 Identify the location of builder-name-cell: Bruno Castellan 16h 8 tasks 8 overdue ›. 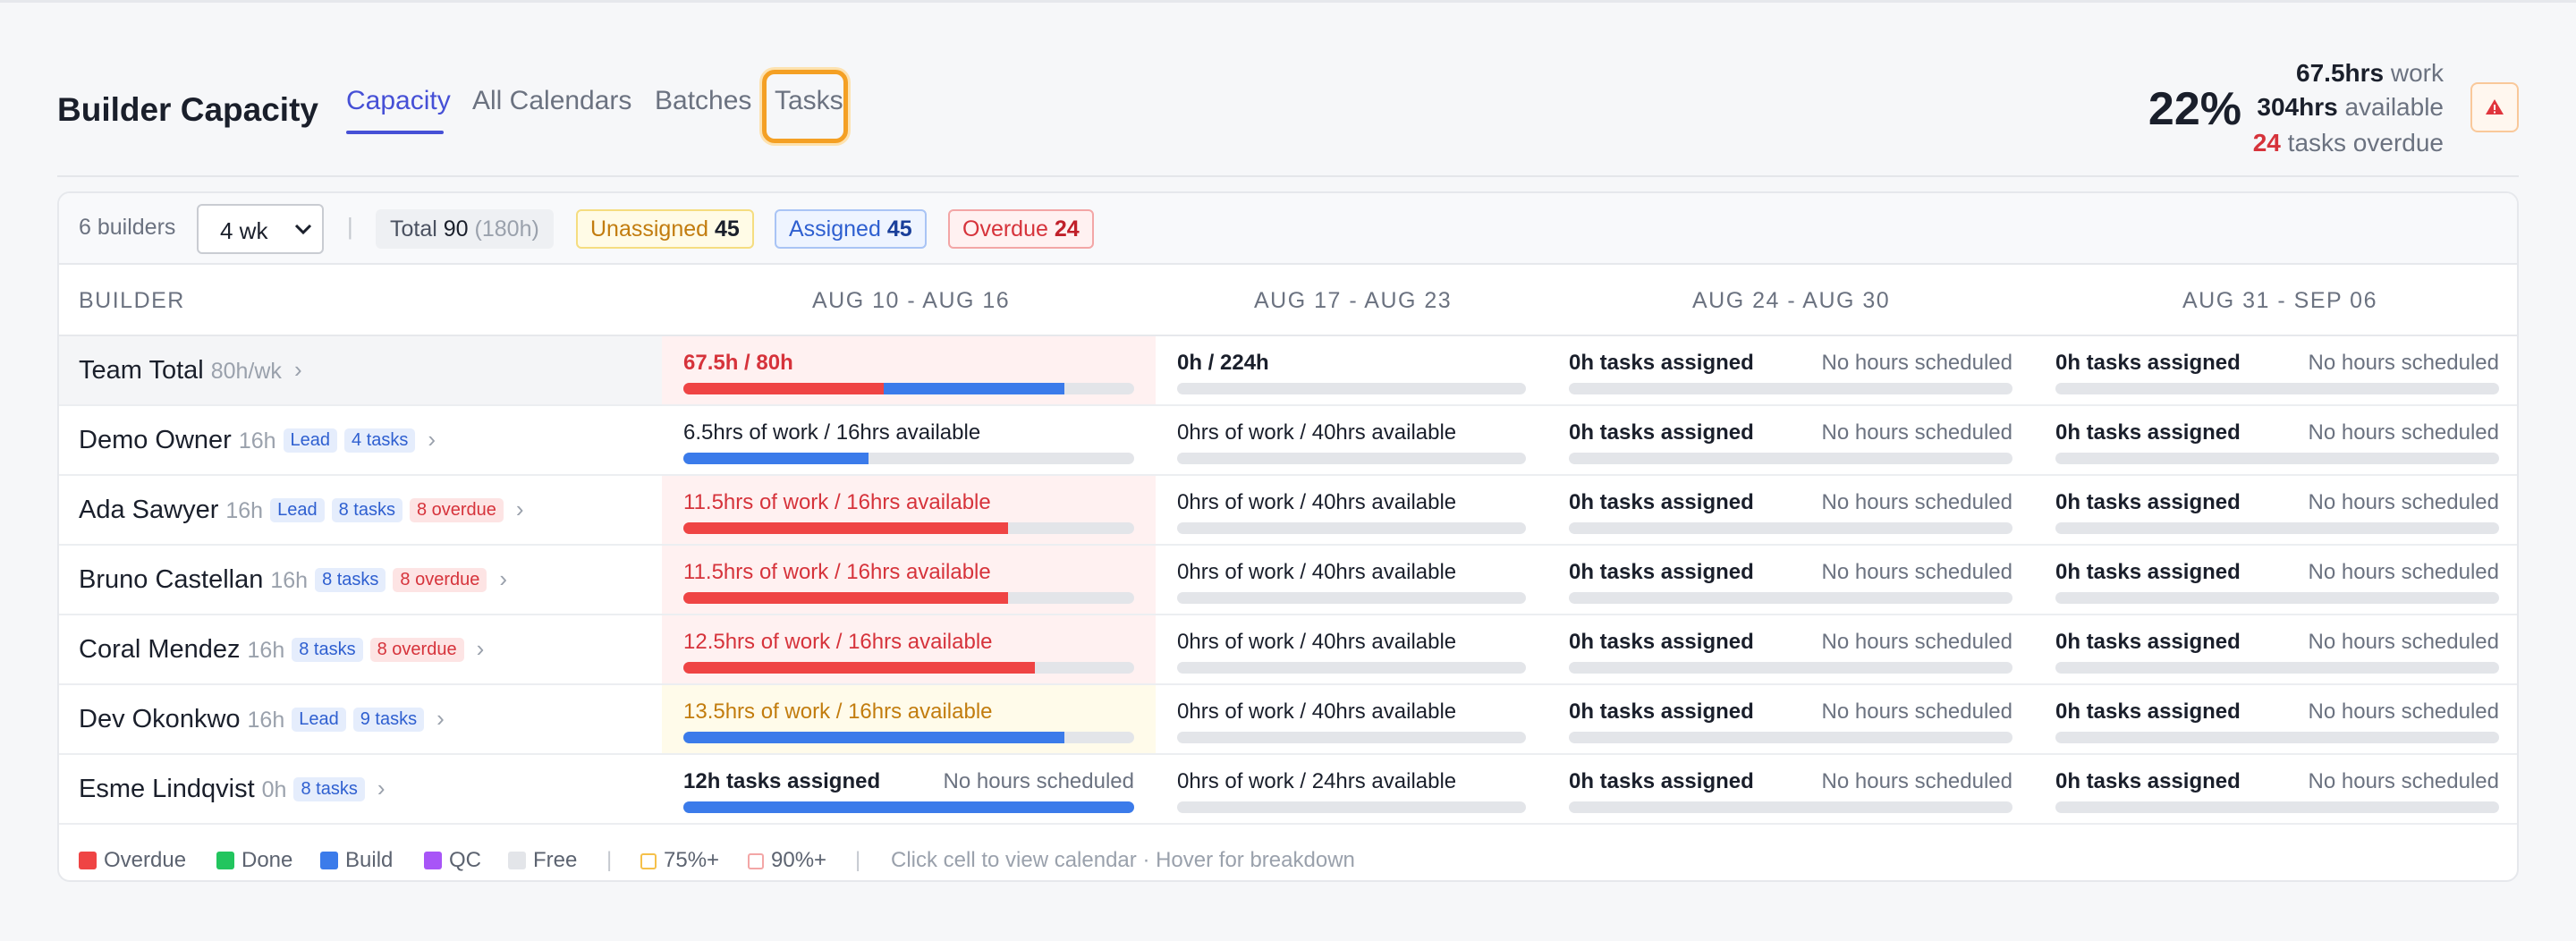
(360, 580).